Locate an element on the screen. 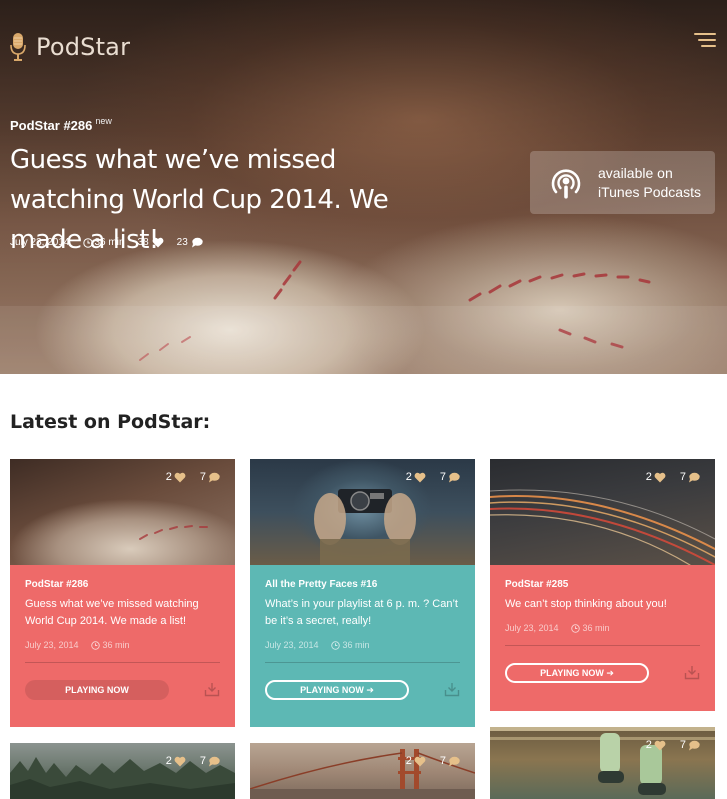  hero-band is located at coordinates (363, 340).